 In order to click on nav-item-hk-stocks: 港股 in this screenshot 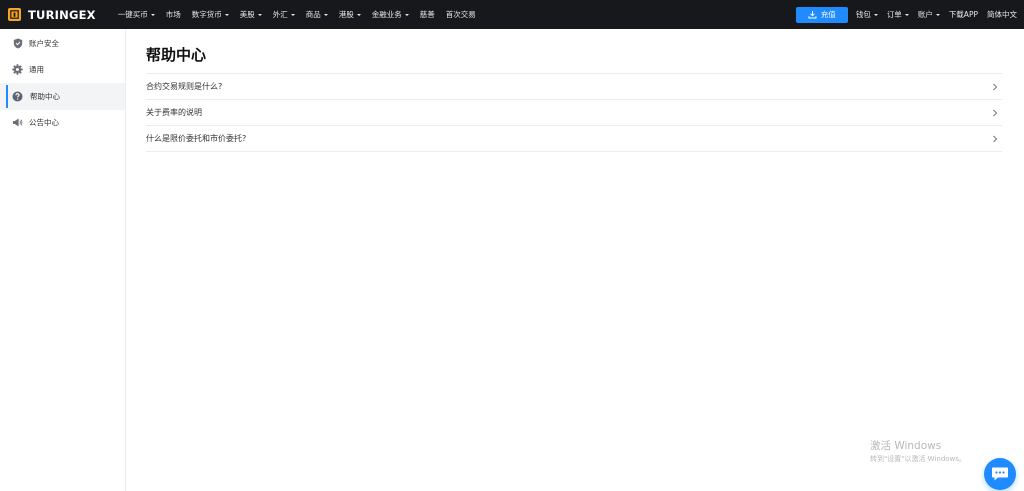, I will do `click(350, 14)`.